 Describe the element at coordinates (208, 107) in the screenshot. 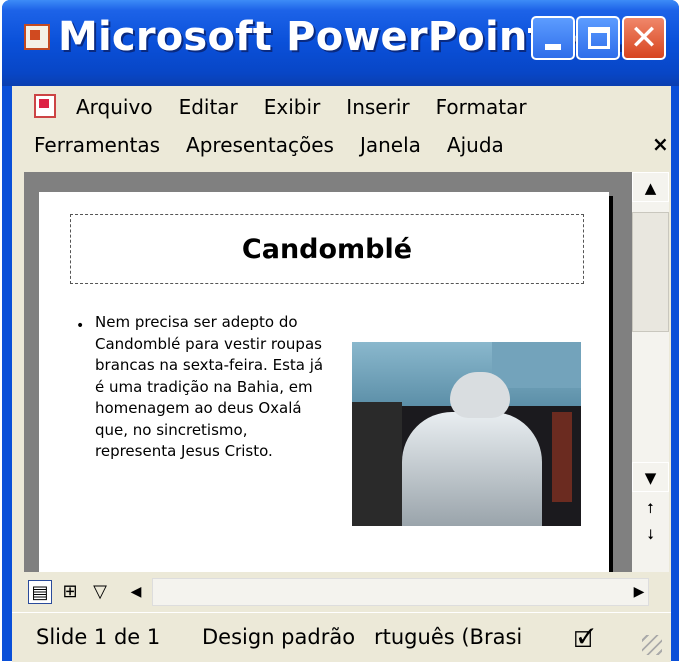

I see `menu-editar: Editar` at that location.